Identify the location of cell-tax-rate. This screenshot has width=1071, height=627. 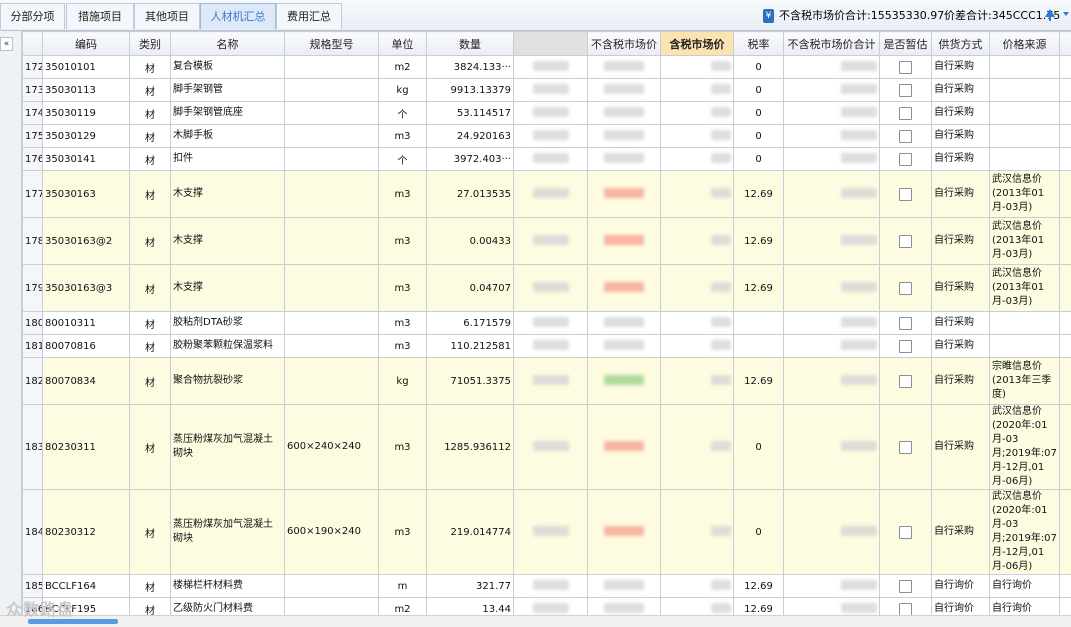
(759, 346).